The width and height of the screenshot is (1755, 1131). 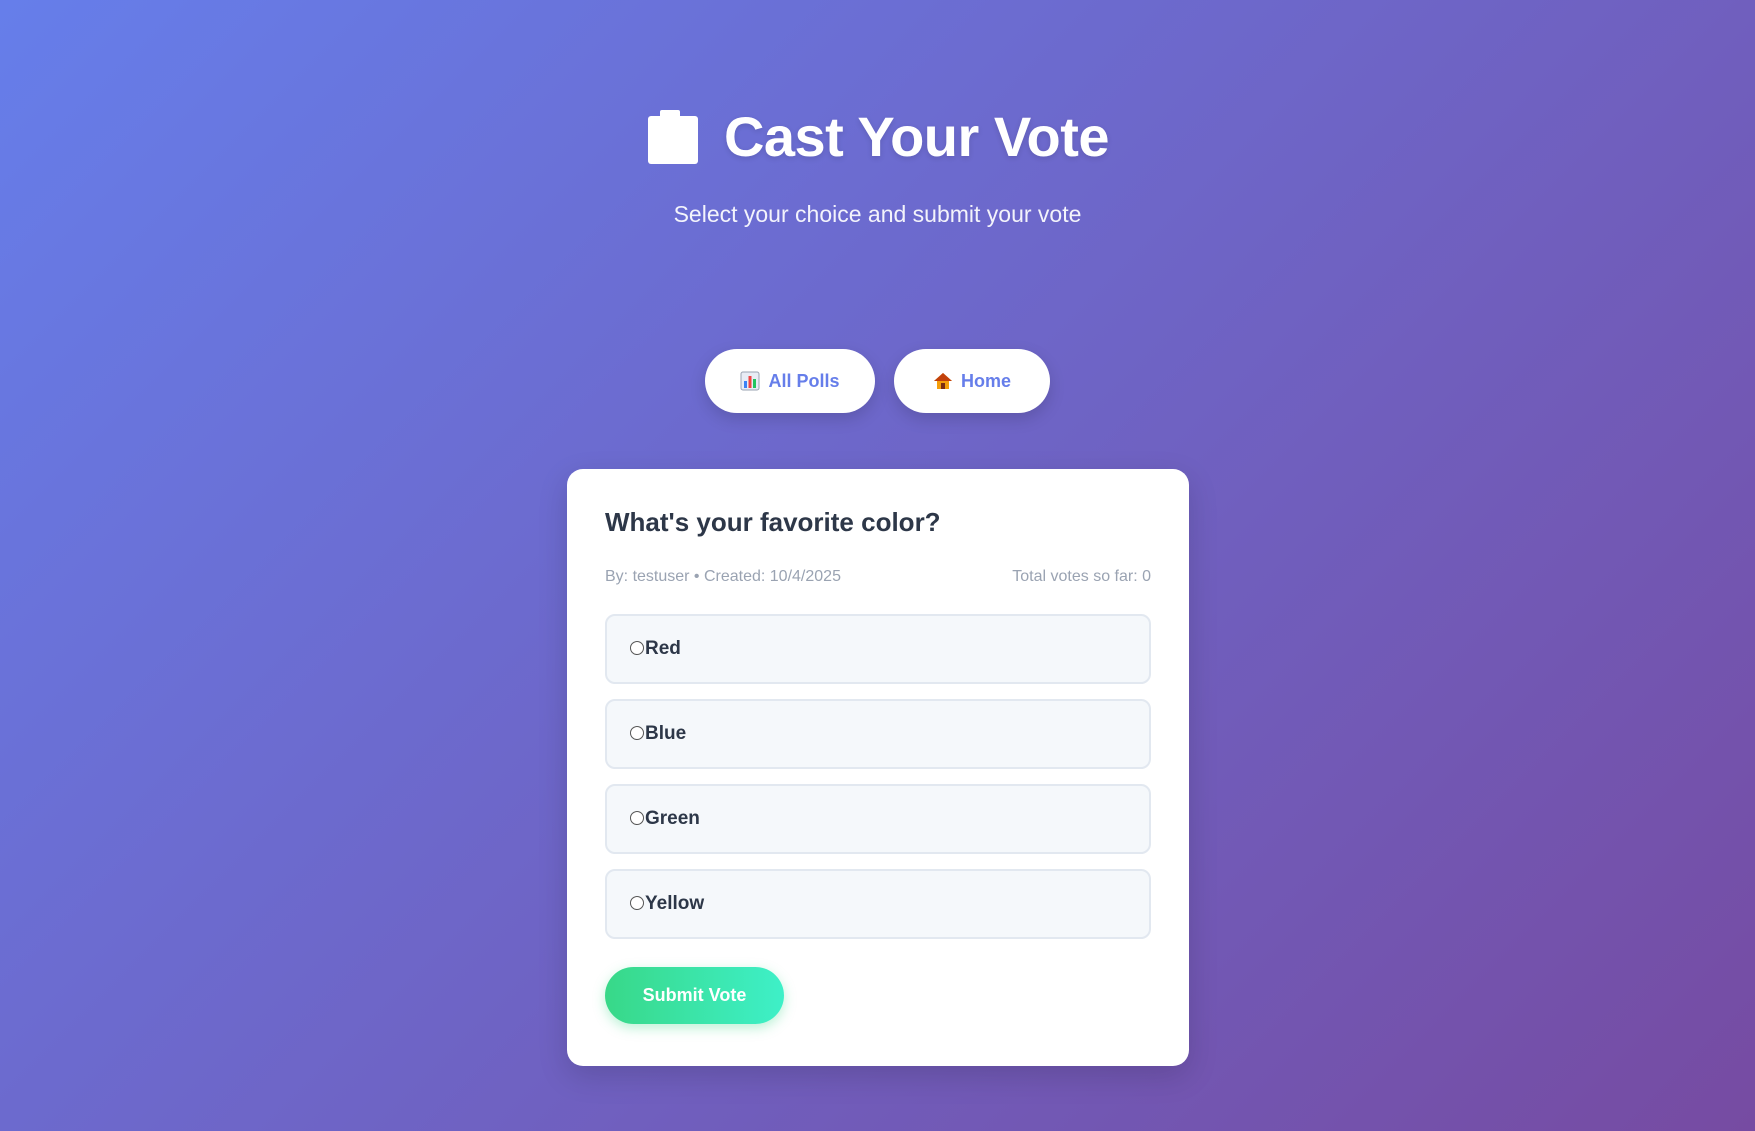 What do you see at coordinates (878, 649) in the screenshot?
I see `option-red: Red` at bounding box center [878, 649].